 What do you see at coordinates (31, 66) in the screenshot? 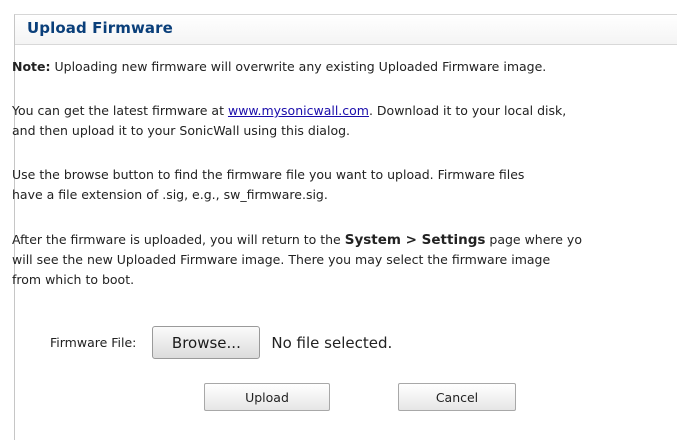
I see `note-label: Note:` at bounding box center [31, 66].